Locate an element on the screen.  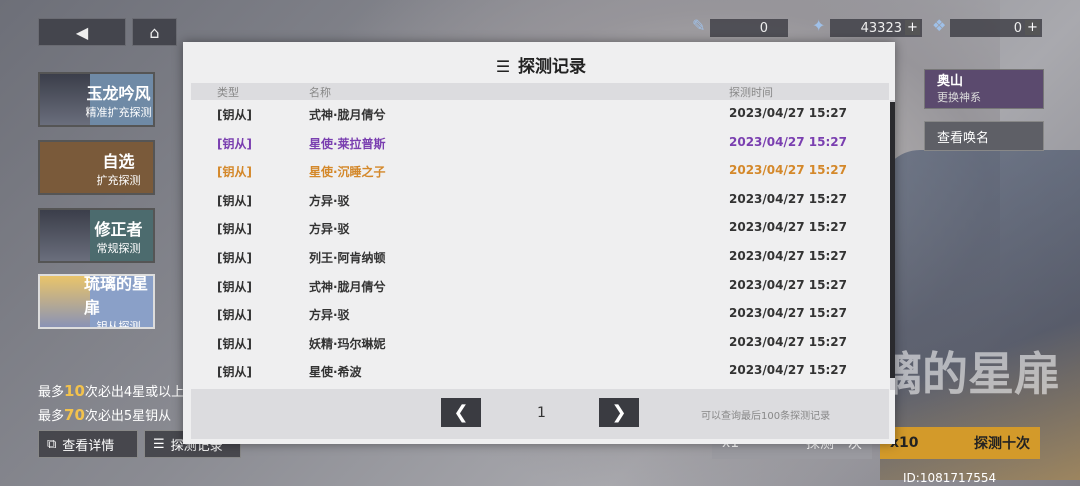
banner-title: 修正者 is located at coordinates (118, 229).